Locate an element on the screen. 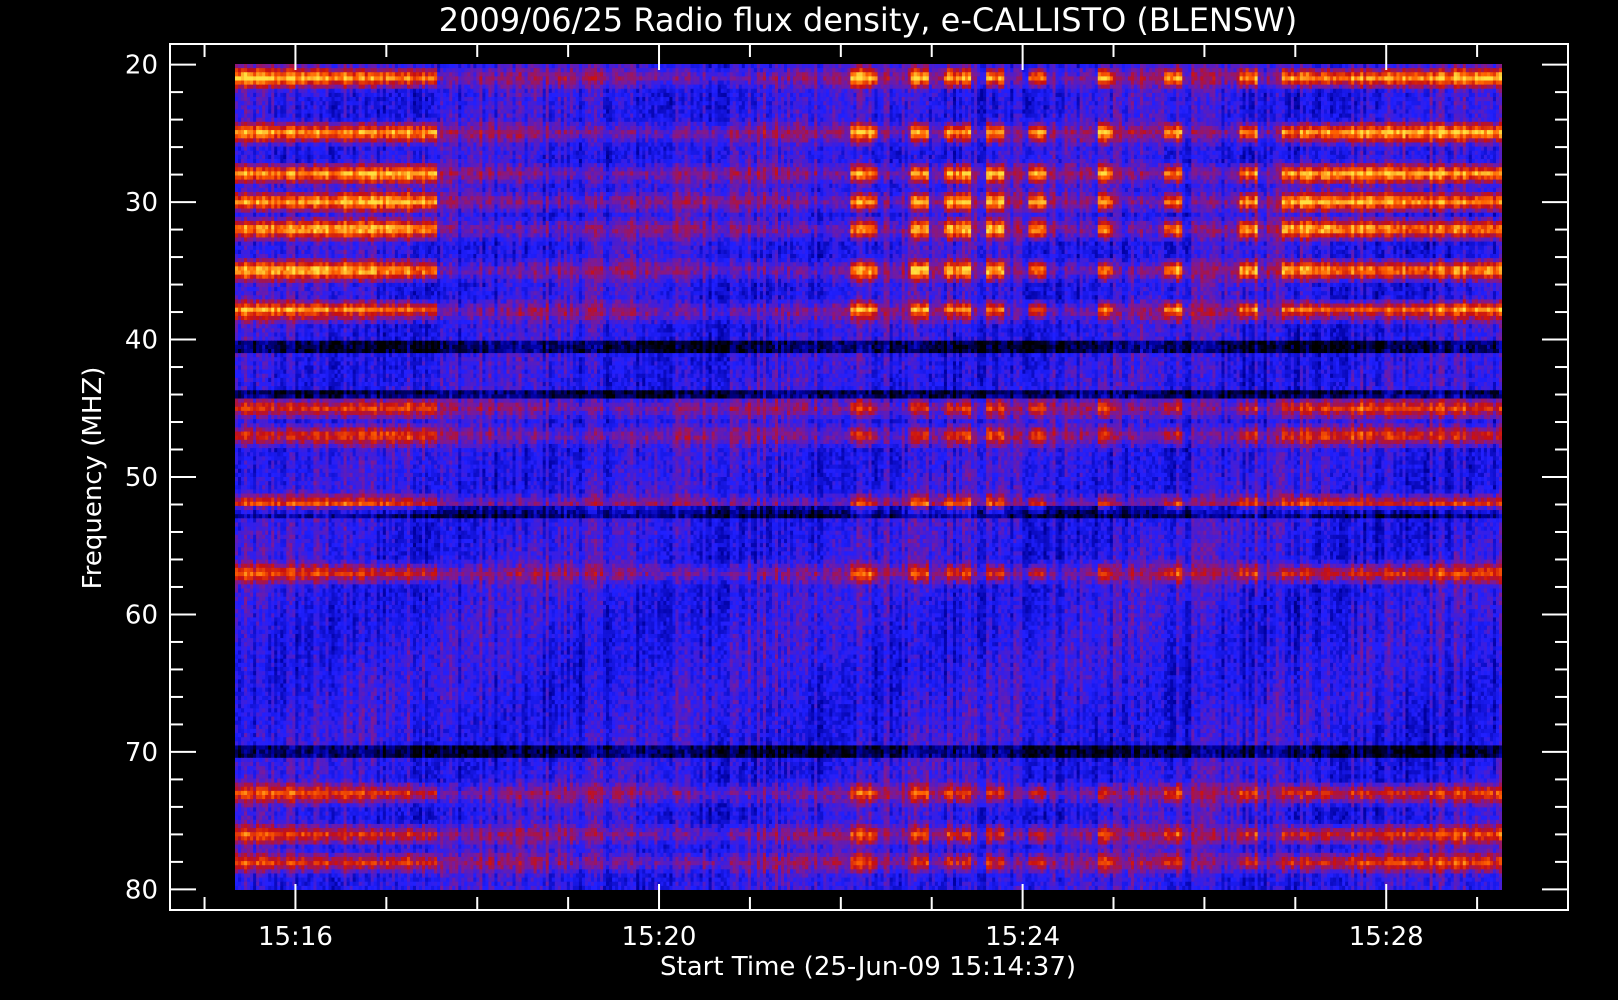  x-tick-label: 15:28 is located at coordinates (1386, 937).